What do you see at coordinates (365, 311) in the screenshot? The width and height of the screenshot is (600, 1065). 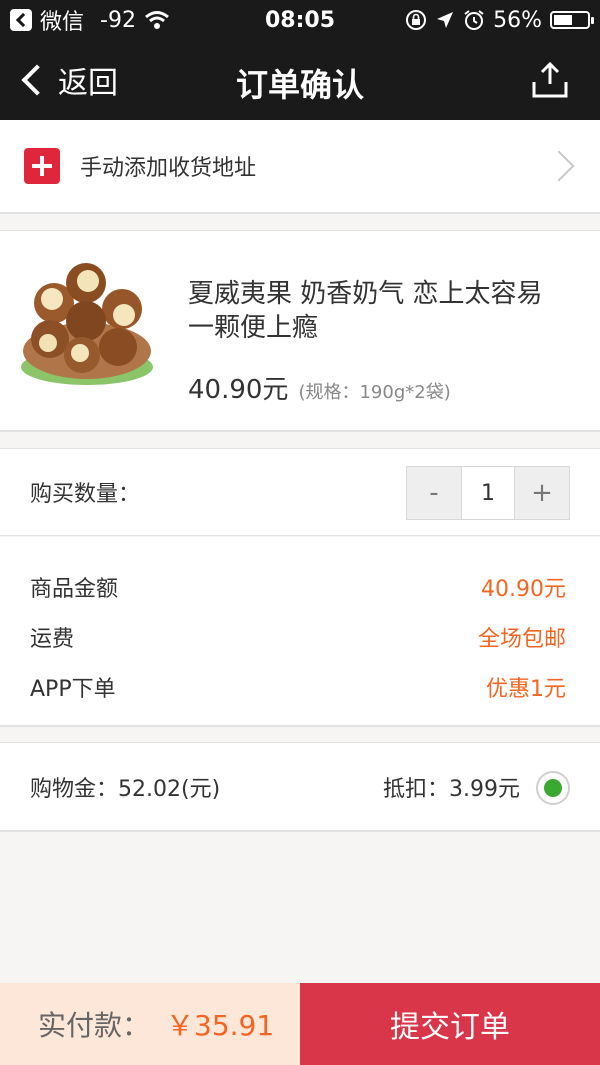 I see `product-title: 夏威夷果 奶香奶气 恋上太容易 一颗便上瘾` at bounding box center [365, 311].